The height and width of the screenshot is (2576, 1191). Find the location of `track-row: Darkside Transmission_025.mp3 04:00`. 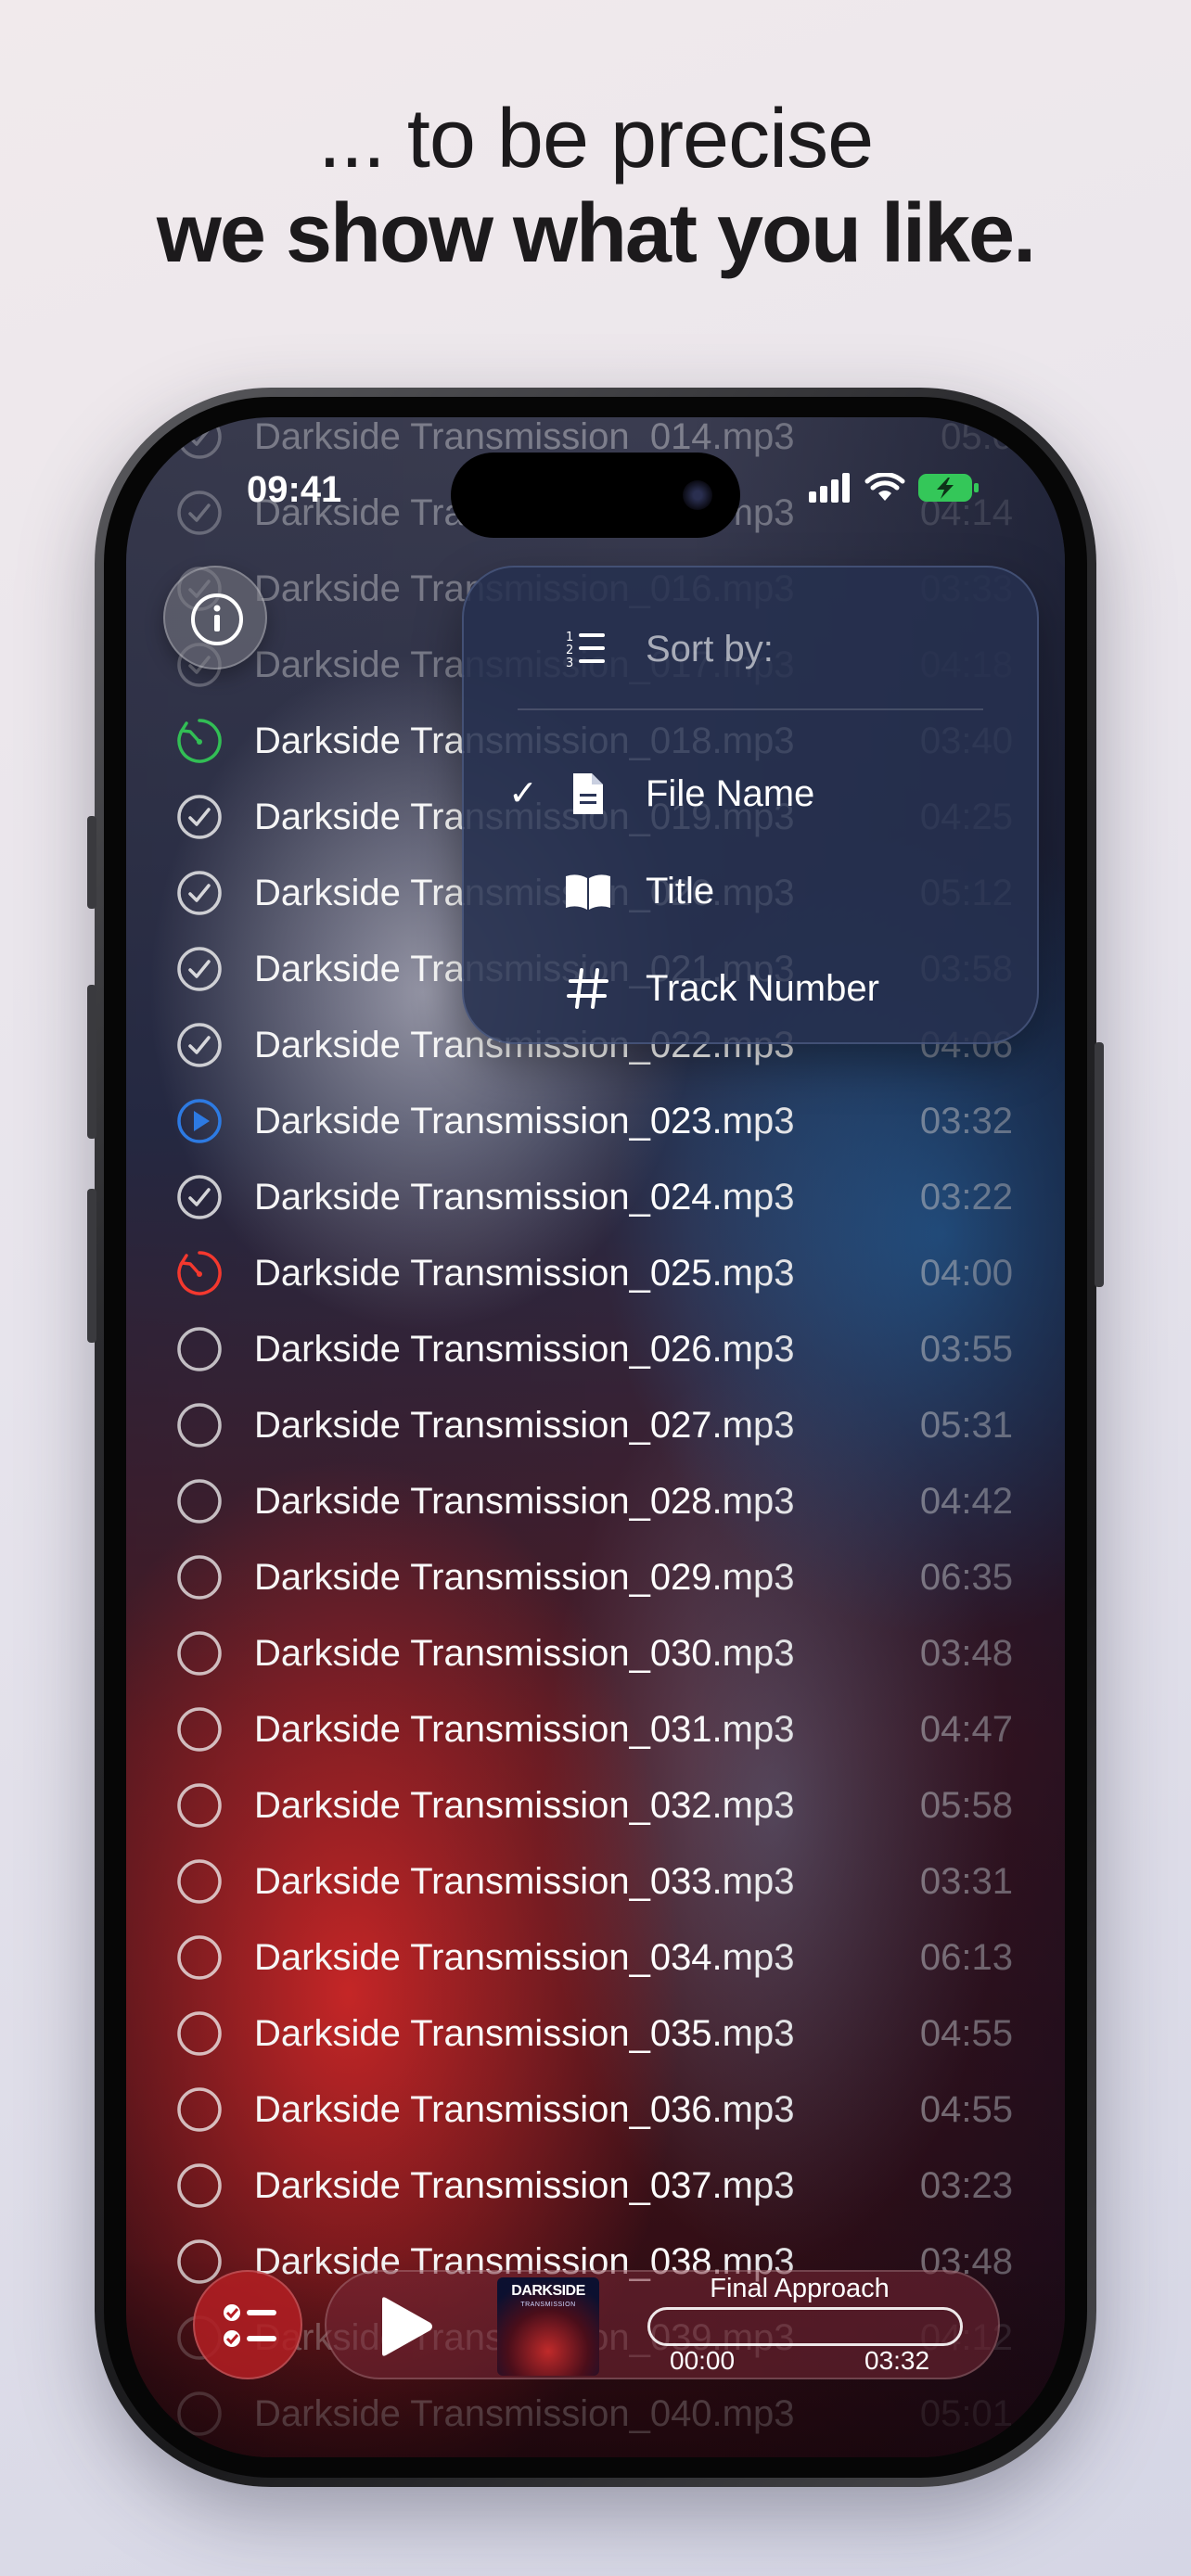

track-row: Darkside Transmission_025.mp3 04:00 is located at coordinates (595, 1273).